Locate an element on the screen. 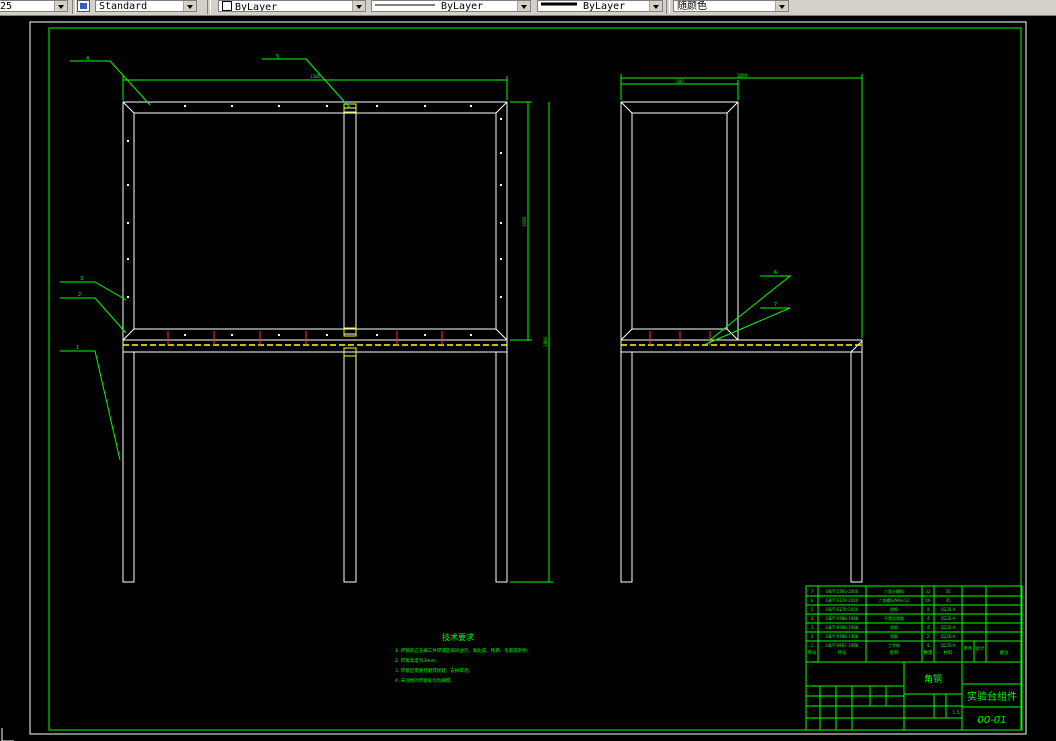  bom-cell-qty: 32 is located at coordinates (928, 591).